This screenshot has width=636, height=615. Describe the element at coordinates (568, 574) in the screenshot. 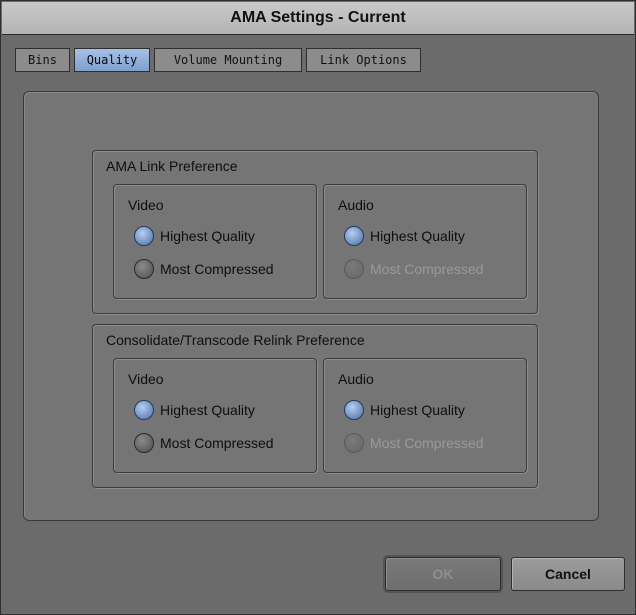

I see `cancel-button: Cancel` at that location.